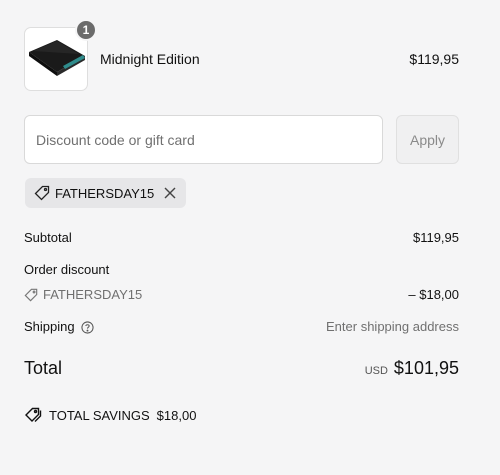  What do you see at coordinates (241, 269) in the screenshot?
I see `order-discount-row: Order discount` at bounding box center [241, 269].